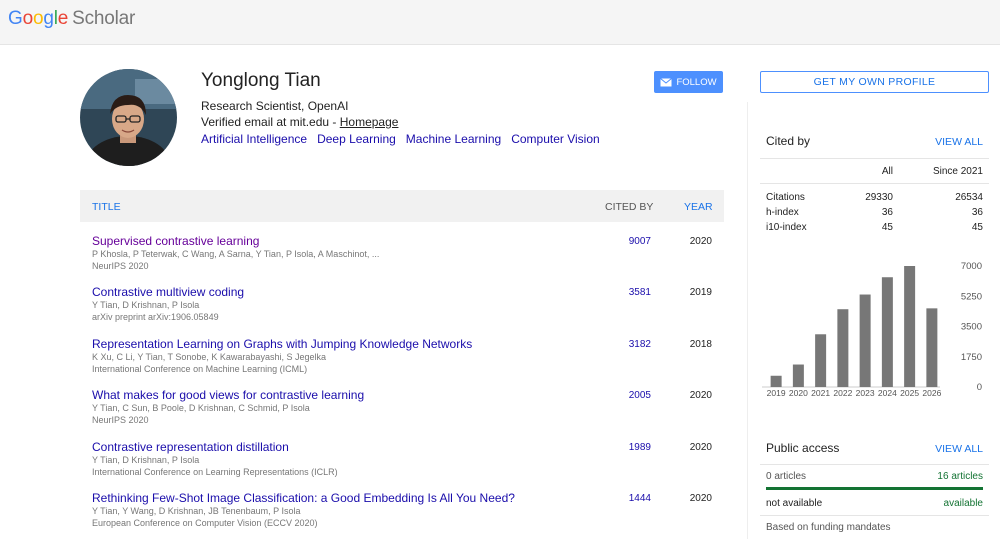  I want to click on logo-letter: g, so click(48, 18).